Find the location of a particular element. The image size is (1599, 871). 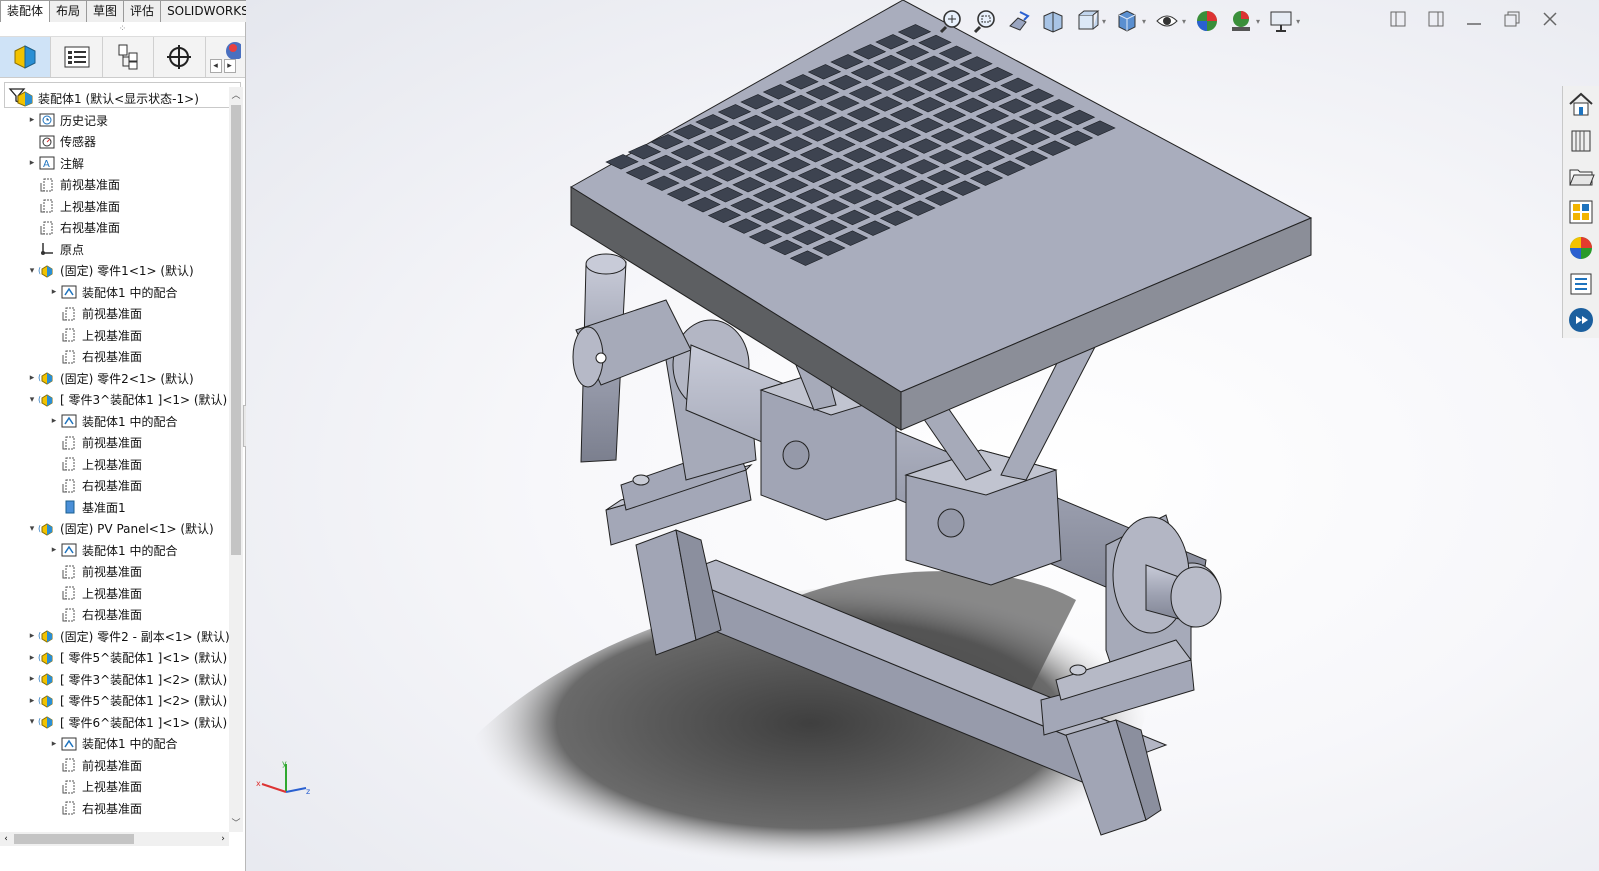

view-orientation-dropdown: ▾ is located at coordinates (1104, 21).